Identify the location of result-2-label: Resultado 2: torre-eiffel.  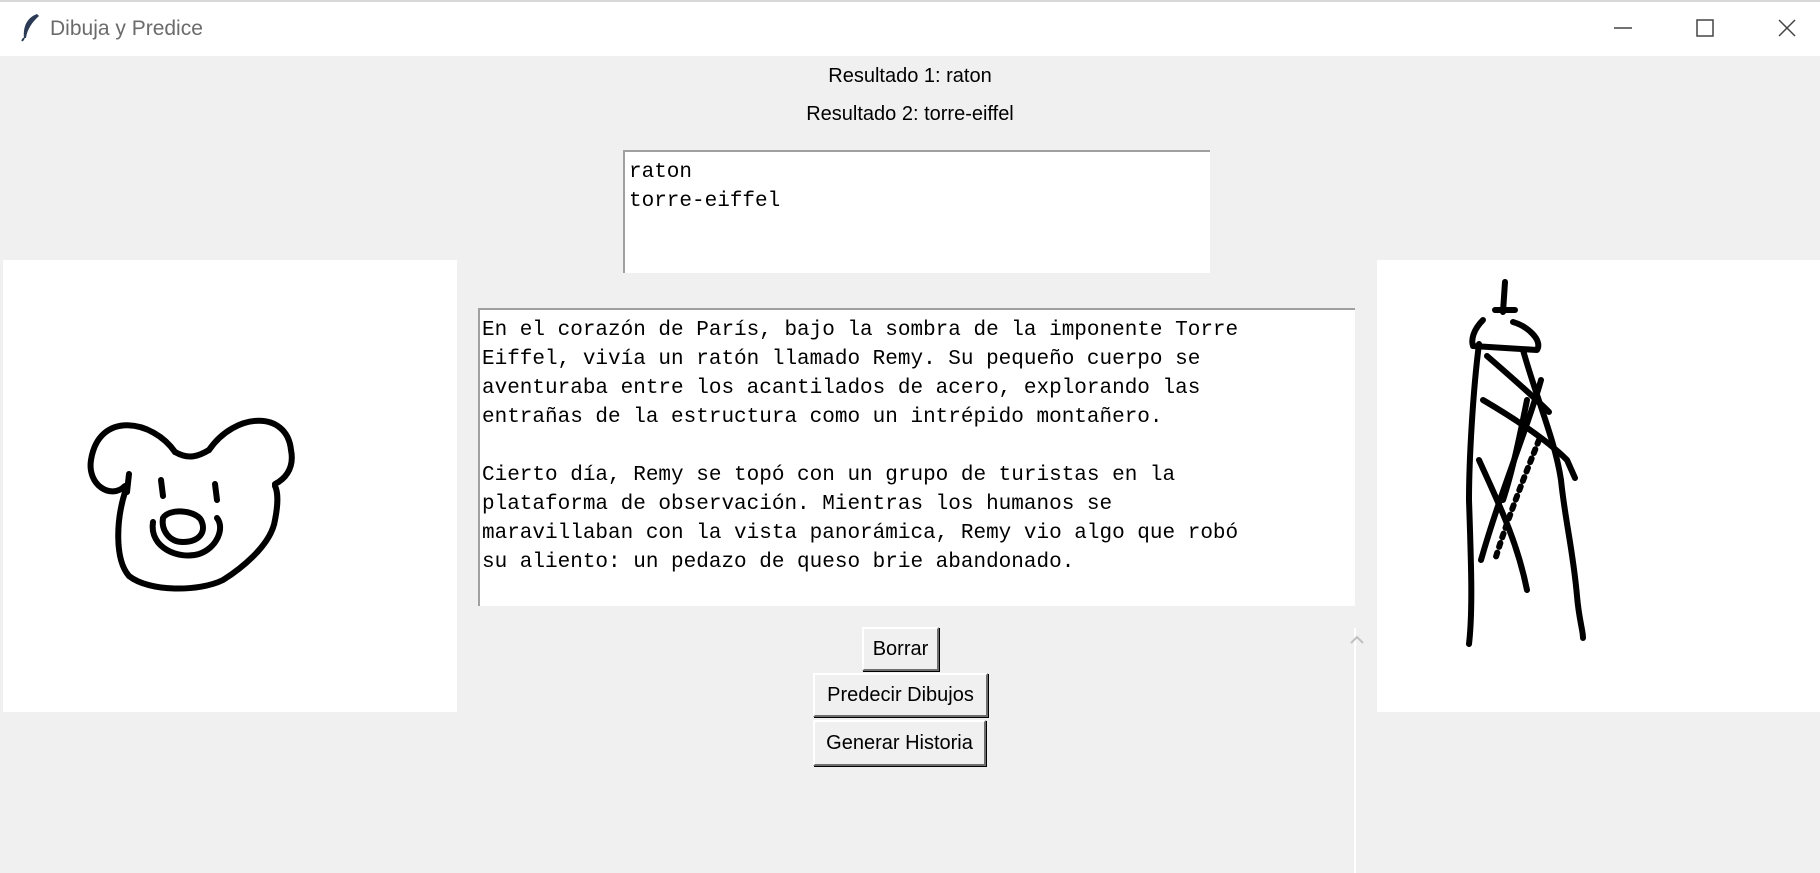
(910, 114).